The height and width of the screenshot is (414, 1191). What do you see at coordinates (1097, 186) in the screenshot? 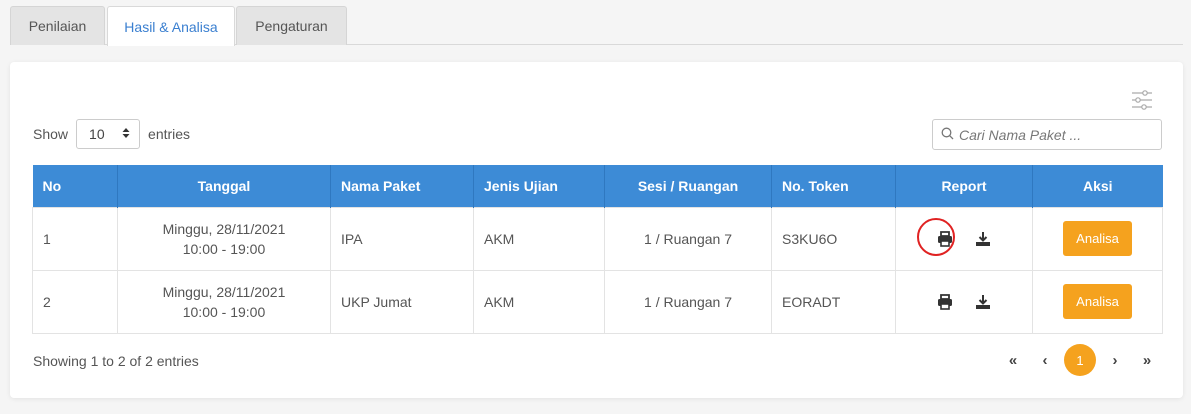
I see `header-aksi: Aksi` at bounding box center [1097, 186].